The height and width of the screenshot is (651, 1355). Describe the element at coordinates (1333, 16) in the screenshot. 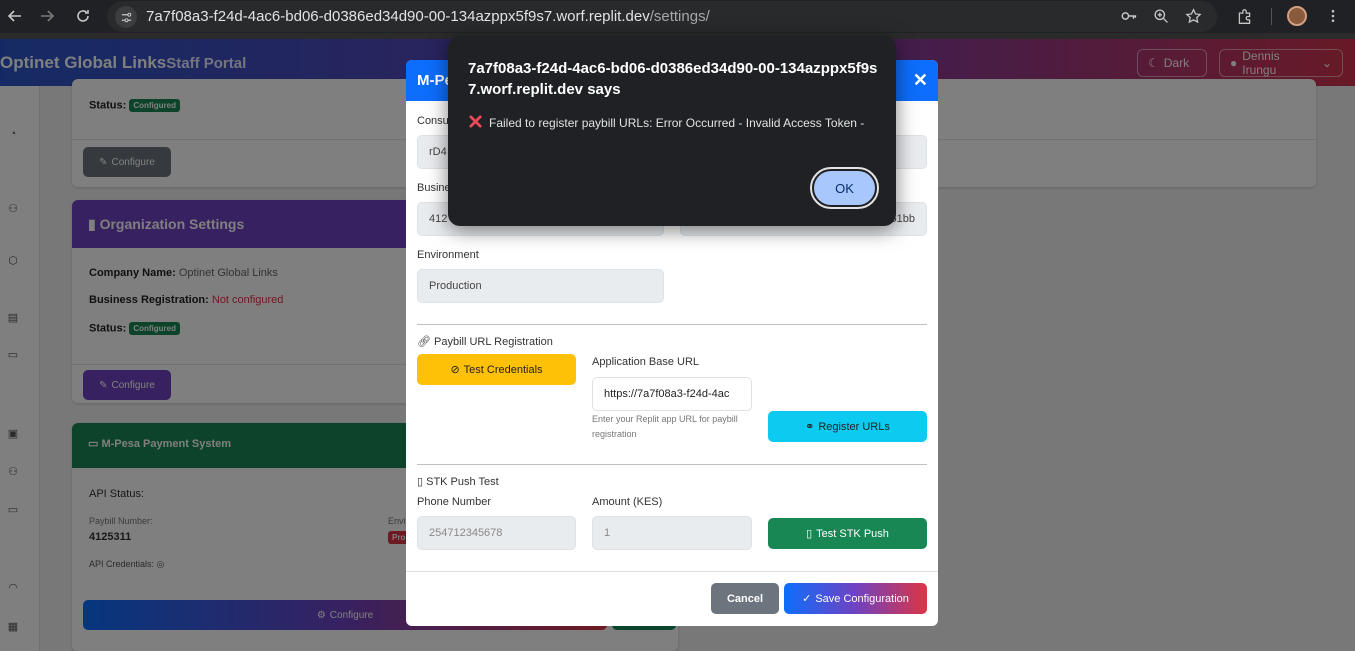

I see `kebab-menu-icon` at that location.